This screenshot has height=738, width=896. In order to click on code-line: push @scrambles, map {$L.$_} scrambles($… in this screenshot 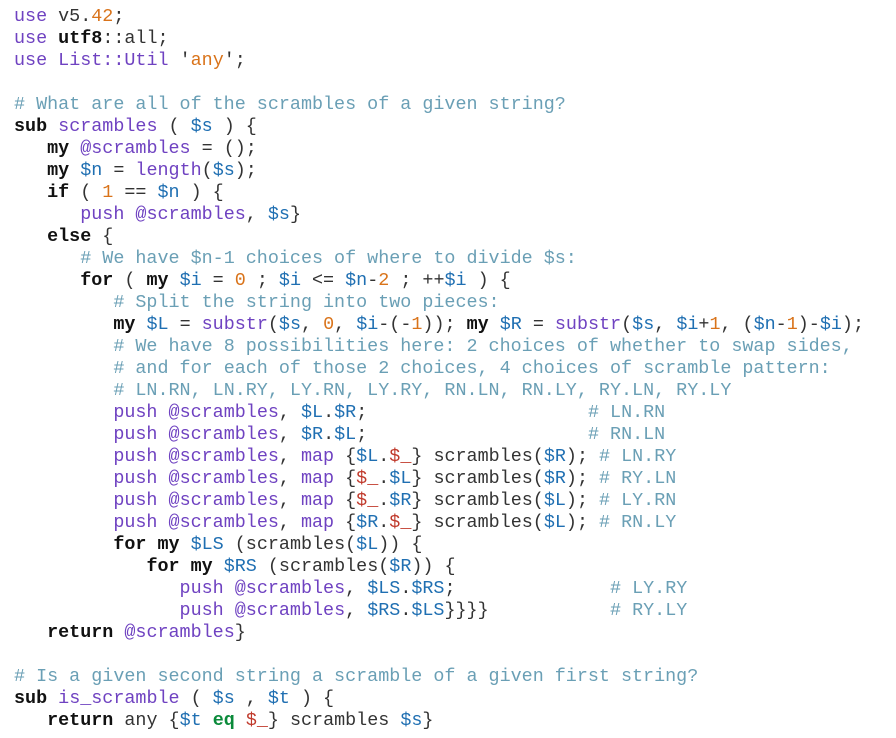, I will do `click(439, 457)`.